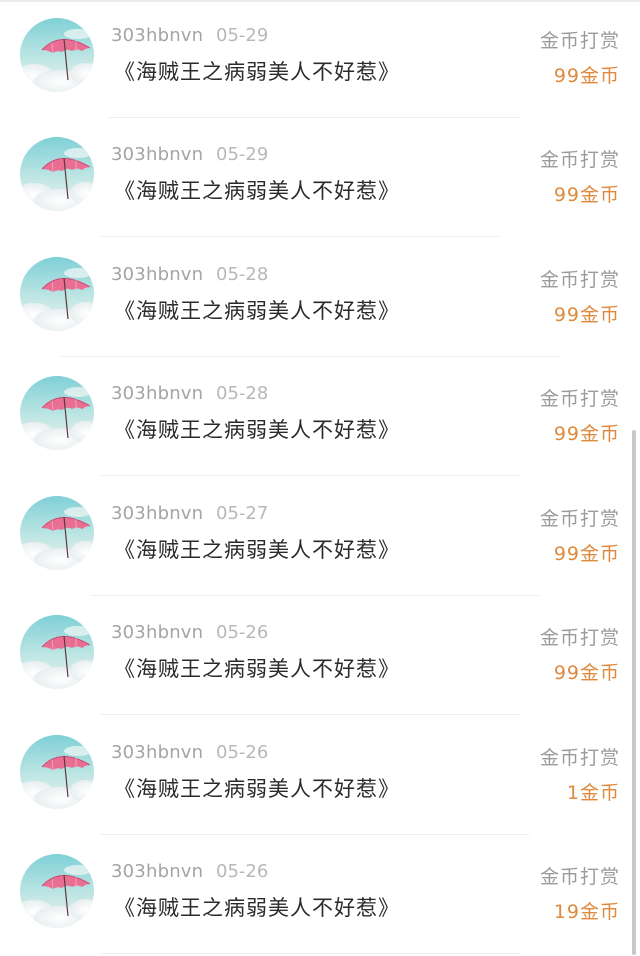 This screenshot has height=956, width=640. I want to click on scrollbar, so click(634, 692).